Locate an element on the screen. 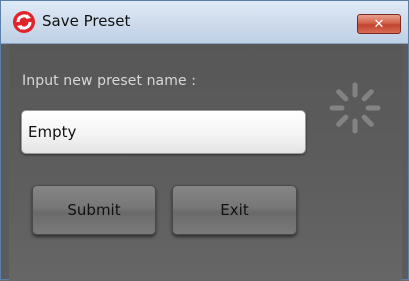 This screenshot has width=409, height=281. exit-button-label: Exit is located at coordinates (234, 210).